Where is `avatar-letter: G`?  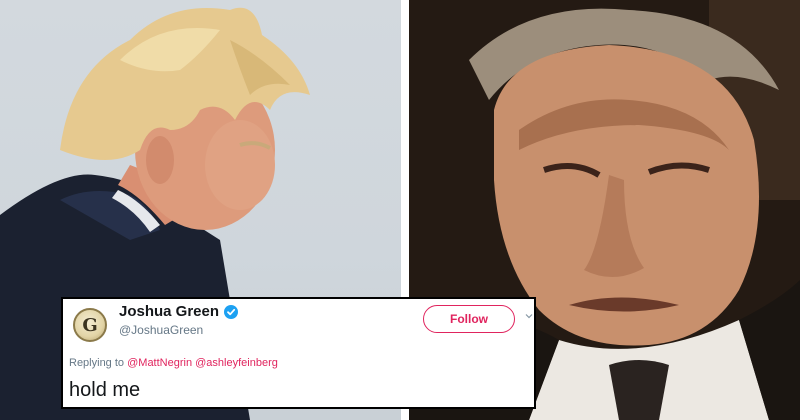 avatar-letter: G is located at coordinates (90, 325).